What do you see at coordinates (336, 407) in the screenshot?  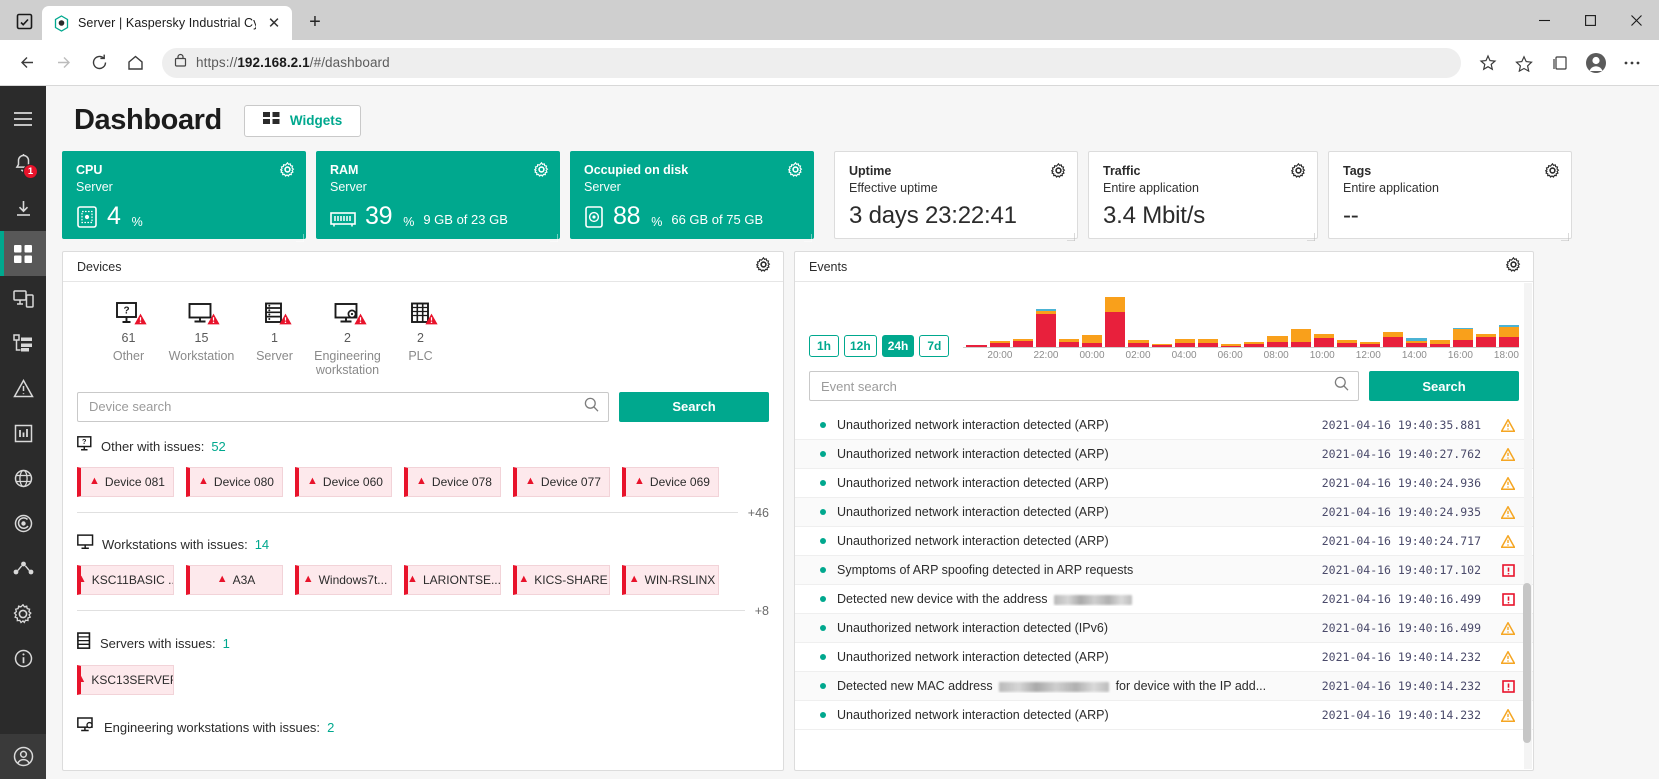 I see `device-search-input` at bounding box center [336, 407].